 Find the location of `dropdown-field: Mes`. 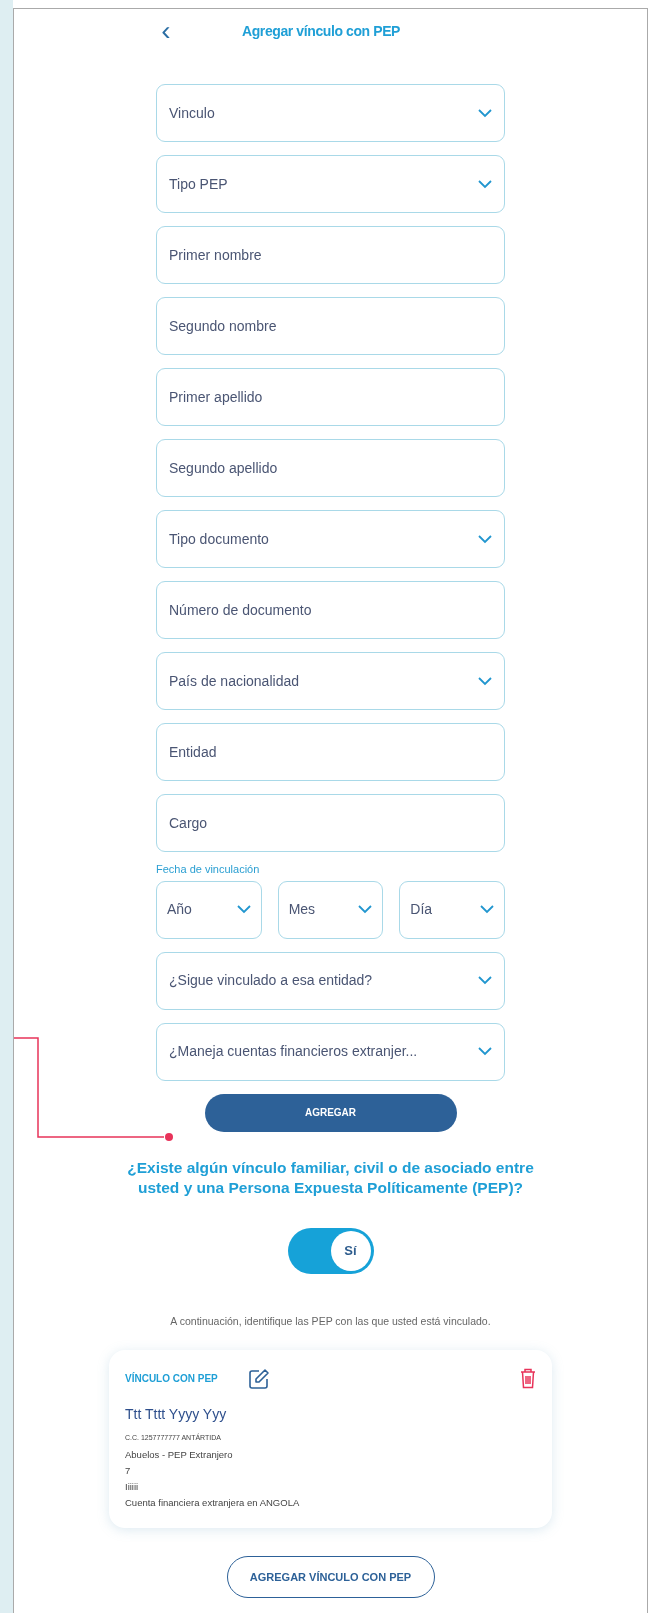

dropdown-field: Mes is located at coordinates (330, 909).